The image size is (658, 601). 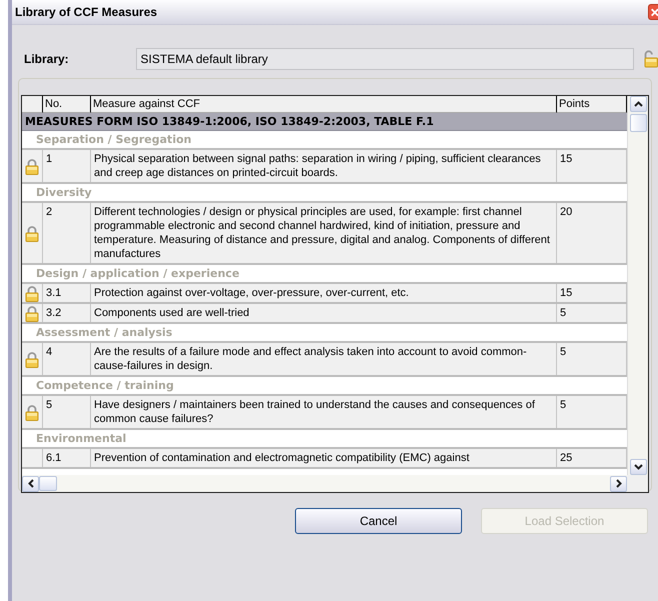 What do you see at coordinates (324, 359) in the screenshot?
I see `measure-cell: Are the results of a failure mode and effect analysis taken into account to avoid common-cause-failures in design.` at bounding box center [324, 359].